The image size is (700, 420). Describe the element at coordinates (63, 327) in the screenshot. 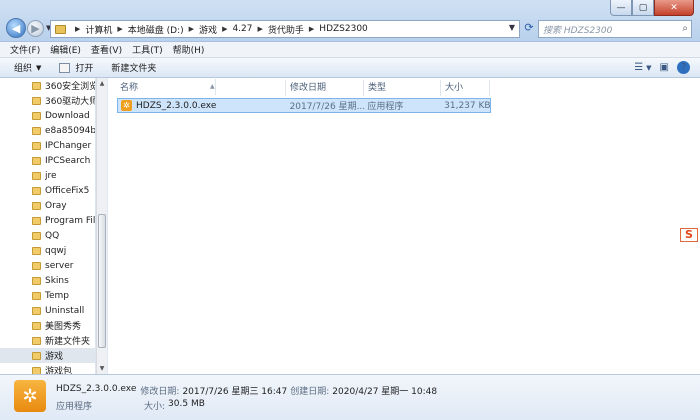

I see `nav-folder-label: 美图秀秀` at that location.